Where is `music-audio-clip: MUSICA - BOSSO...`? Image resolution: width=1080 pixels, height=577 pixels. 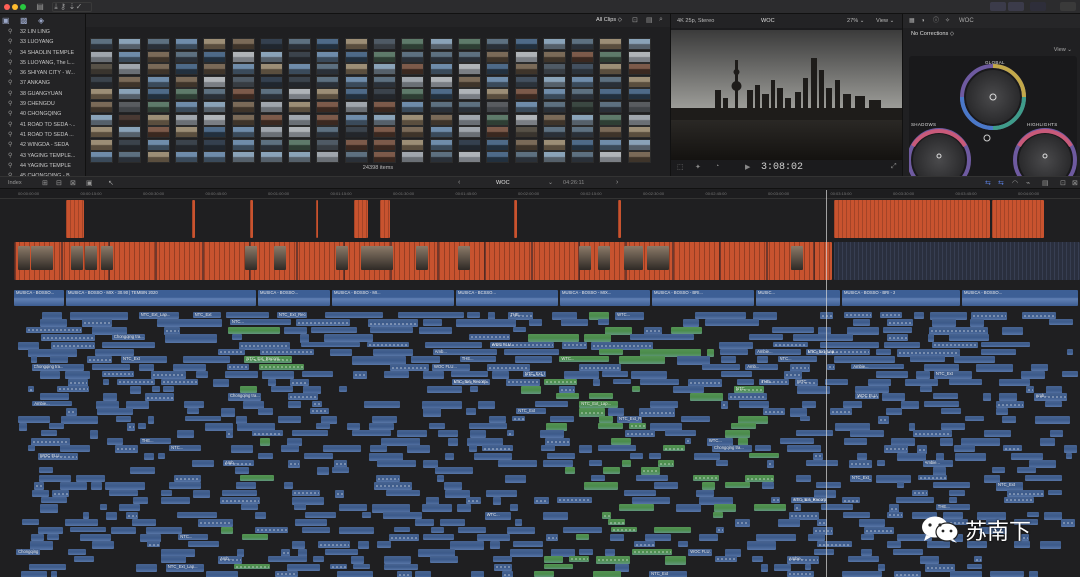
music-audio-clip: MUSICA - BOSSO... is located at coordinates (1020, 298).